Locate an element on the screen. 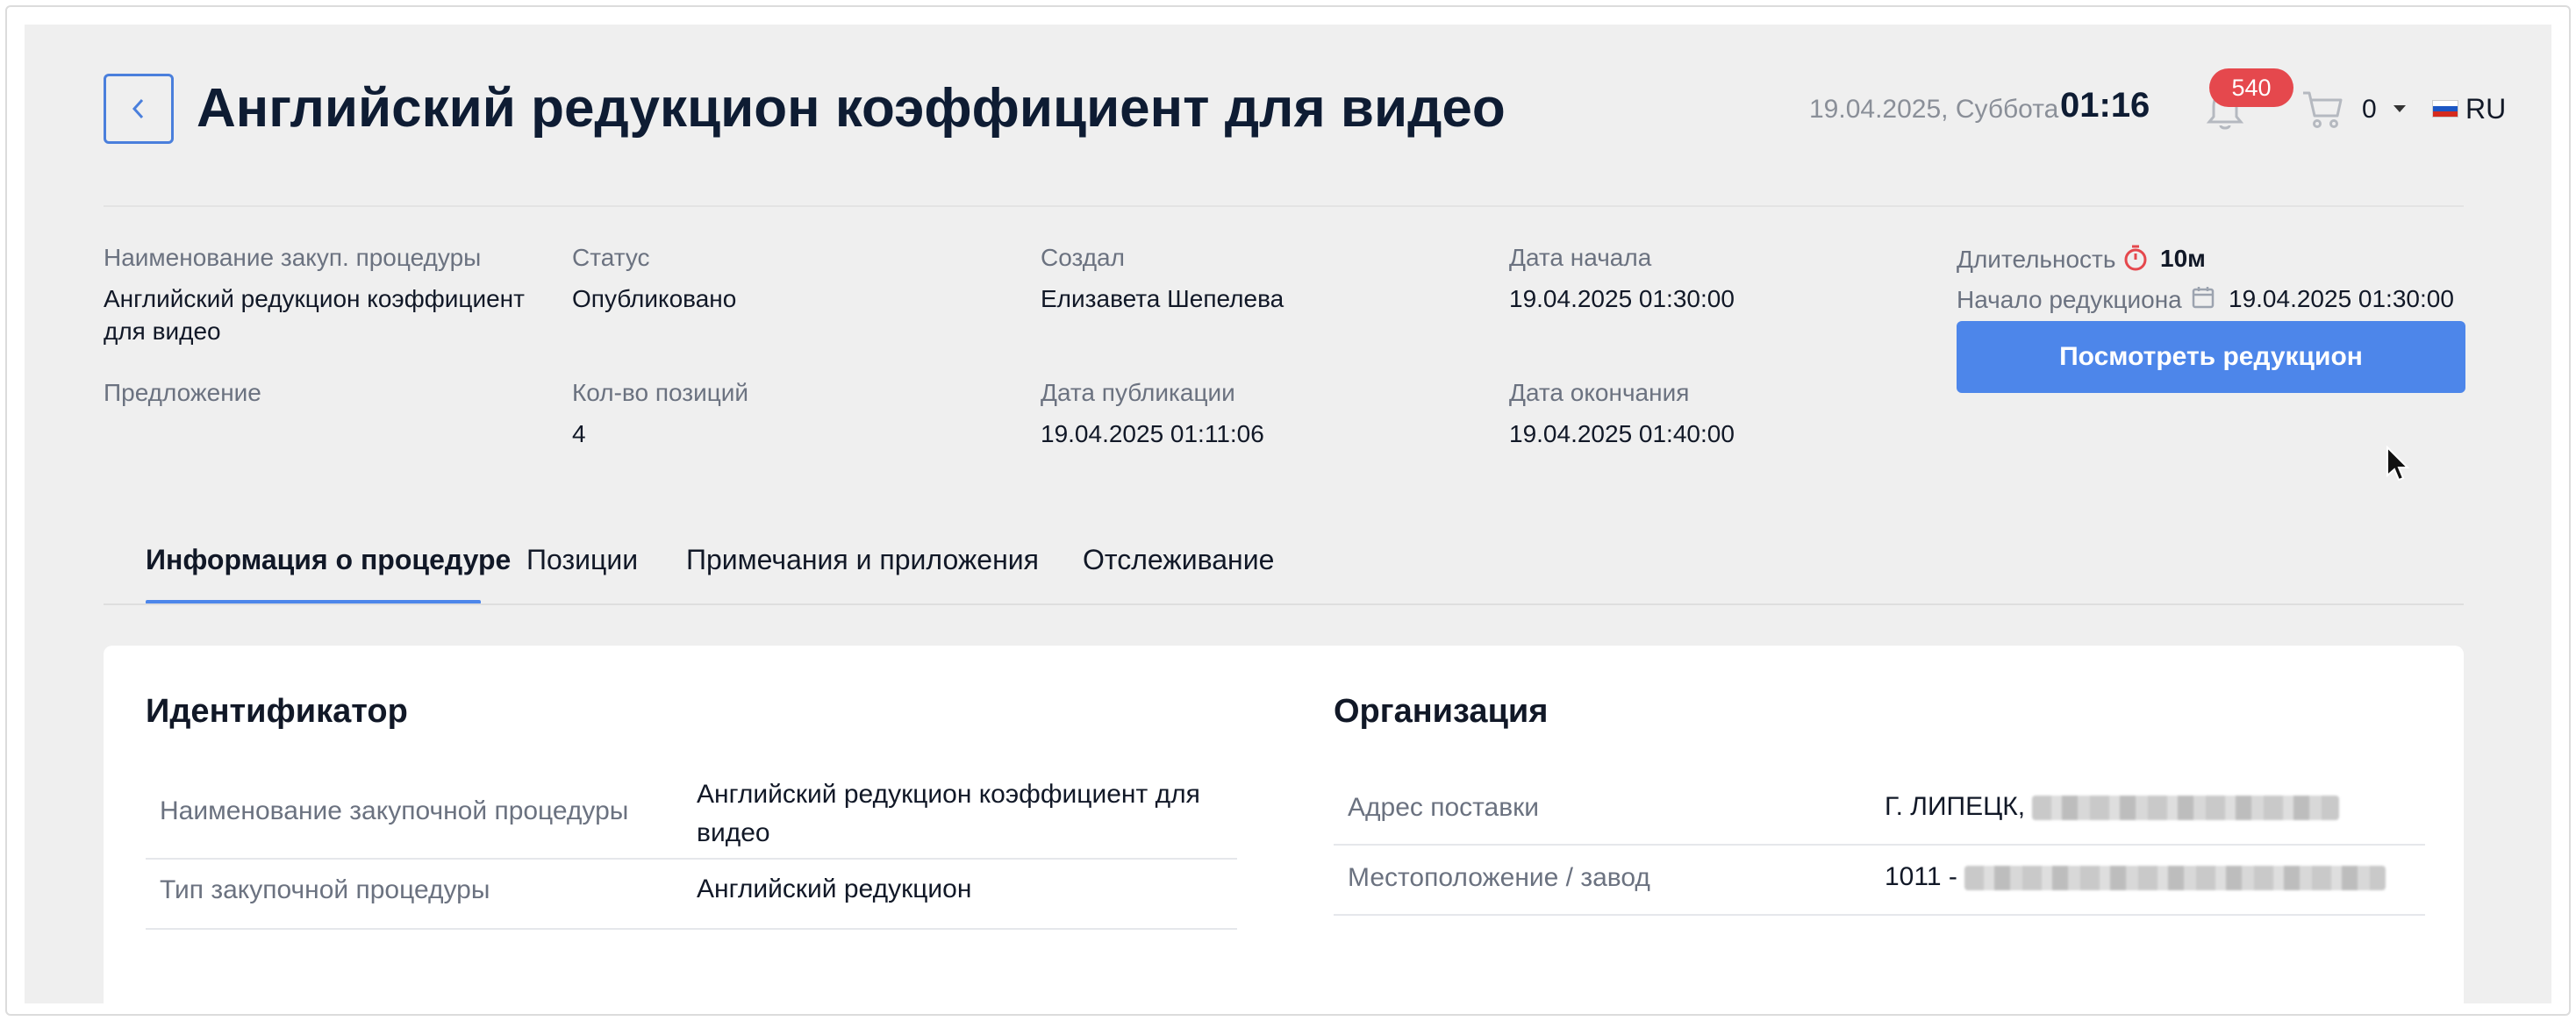 This screenshot has width=2576, height=1021. location-plant-label: Местоположение / завод is located at coordinates (1499, 877).